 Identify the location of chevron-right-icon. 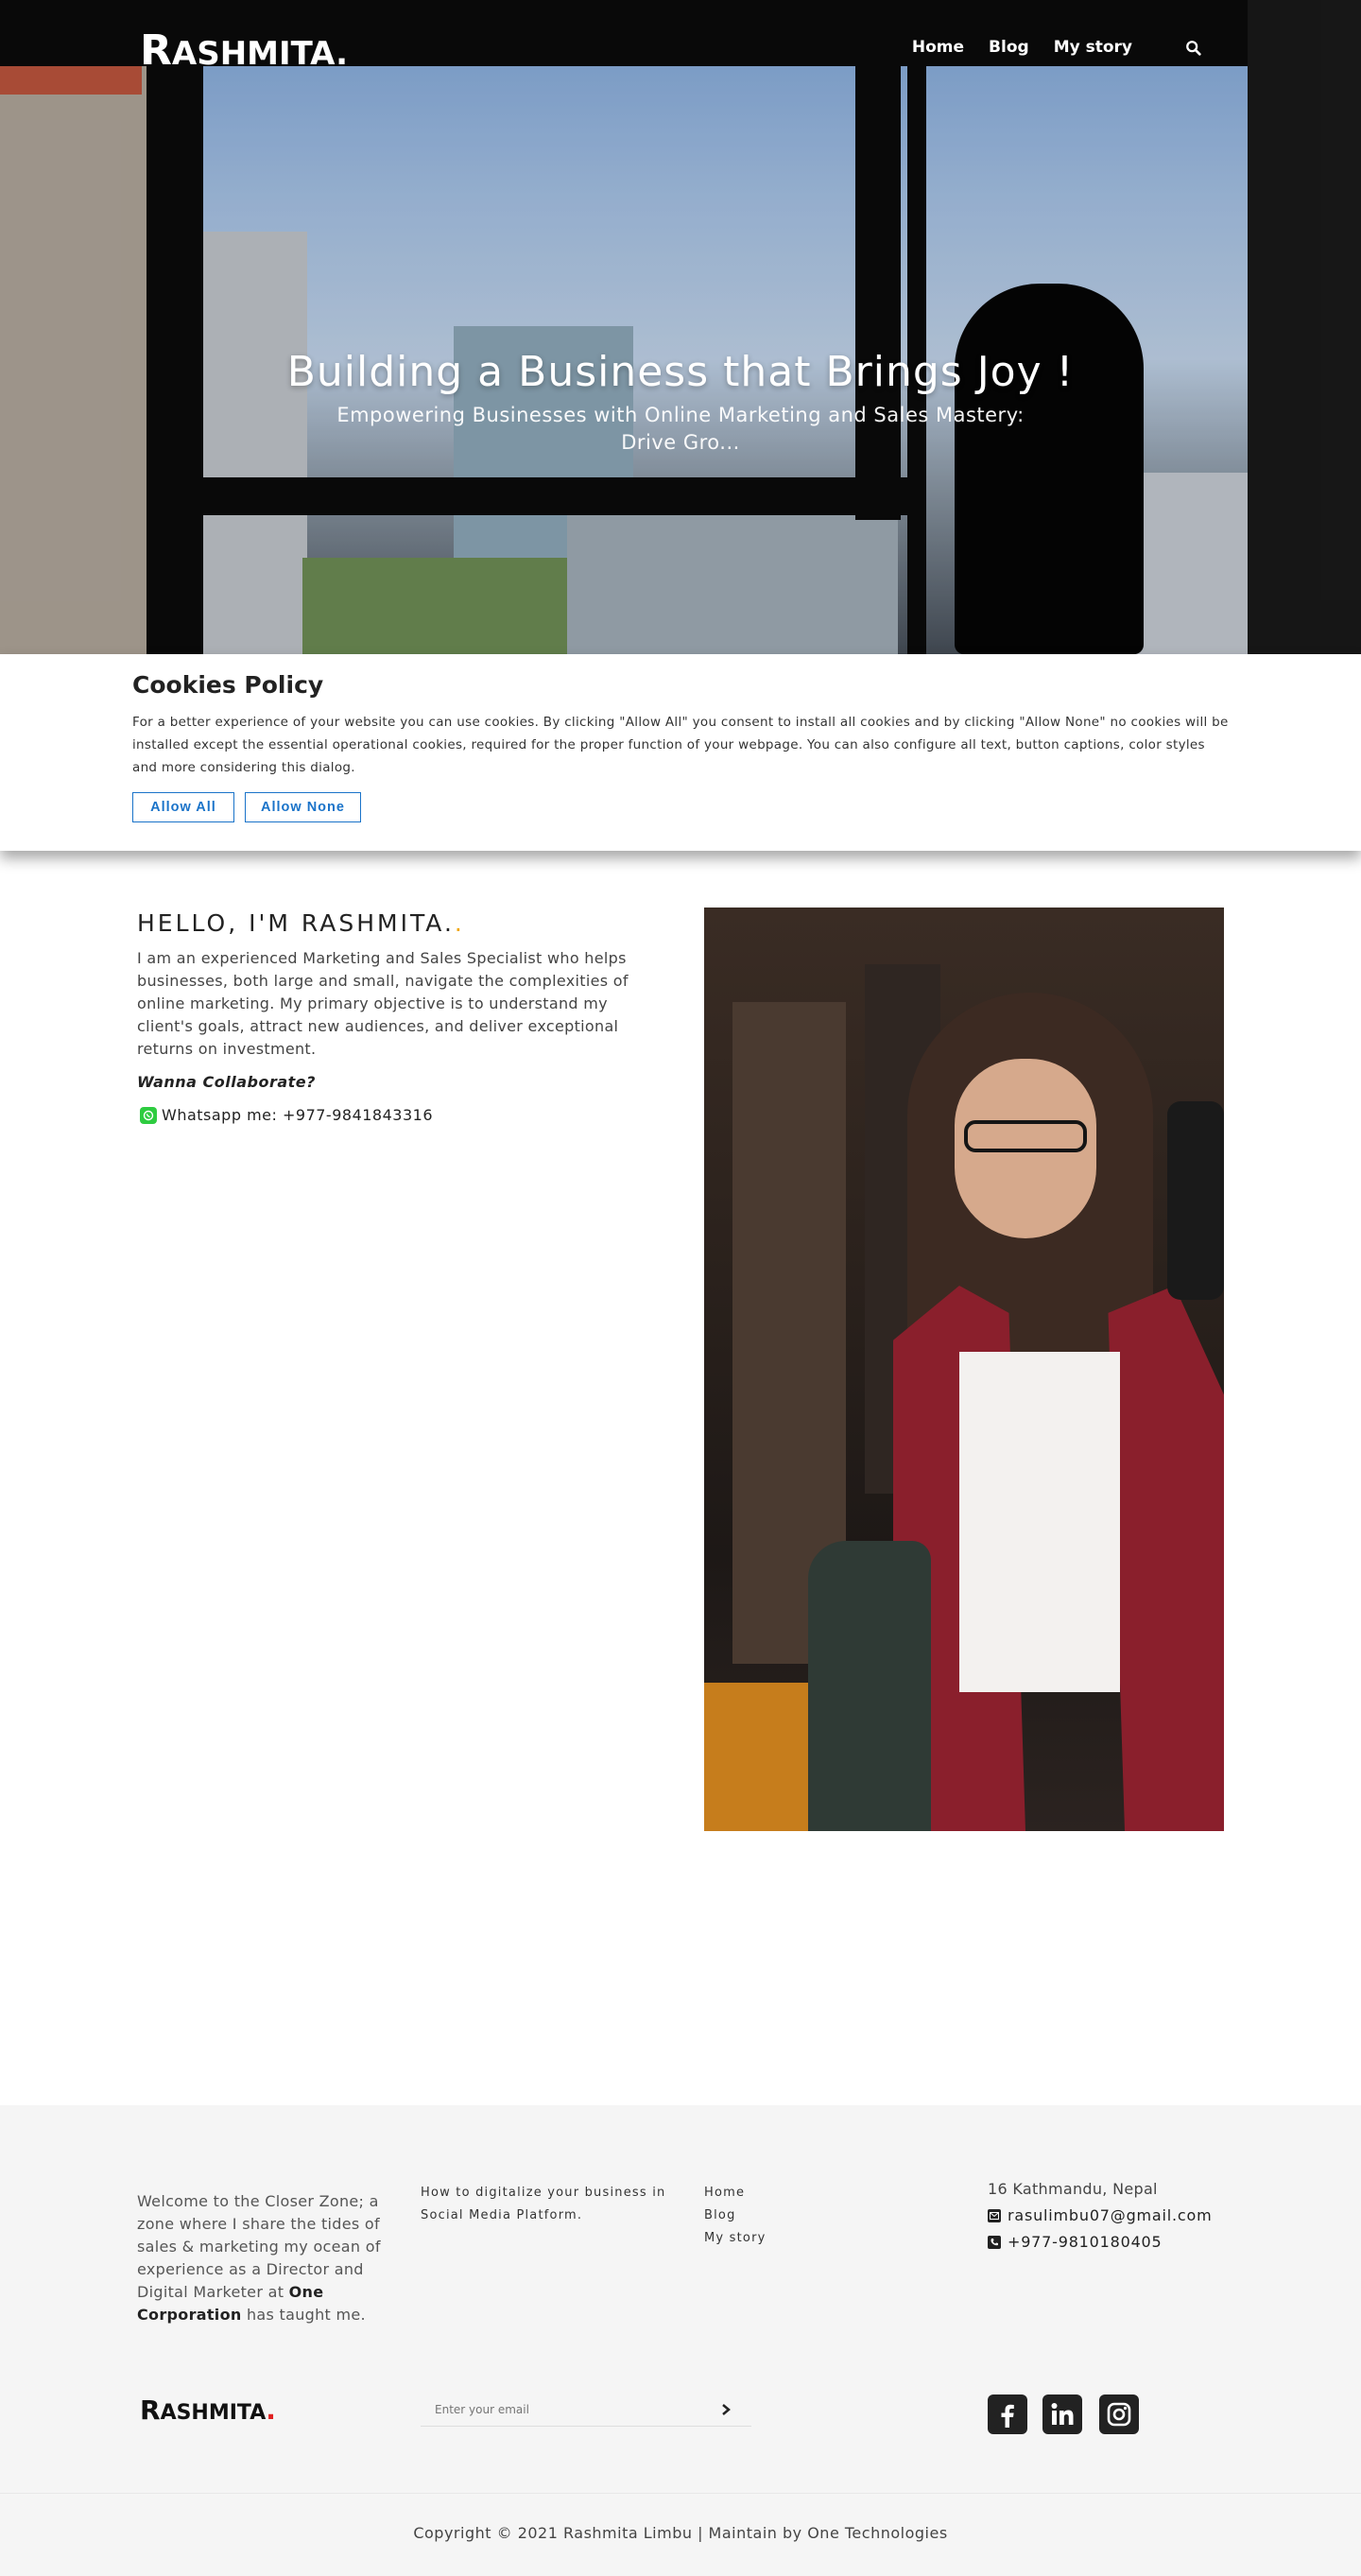
(725, 2409).